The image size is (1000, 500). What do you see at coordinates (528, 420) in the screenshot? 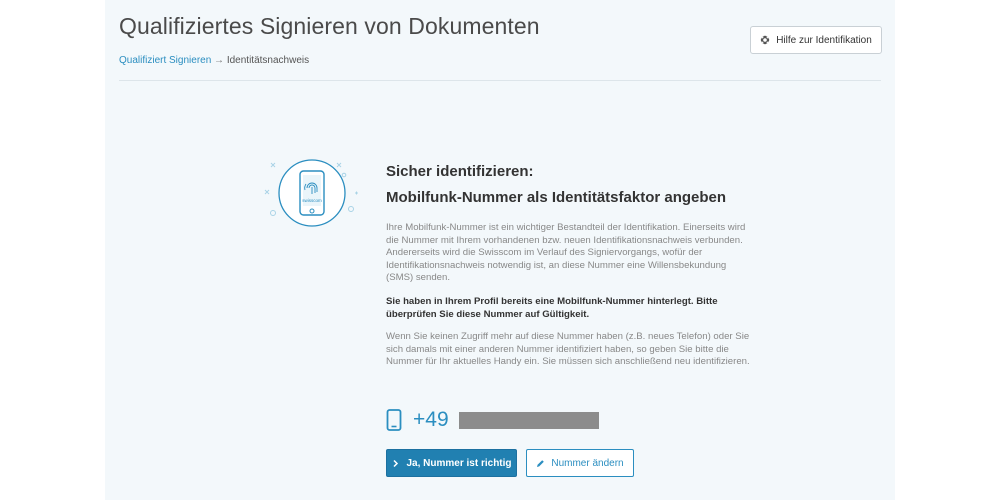
I see `redacted-phone-number` at bounding box center [528, 420].